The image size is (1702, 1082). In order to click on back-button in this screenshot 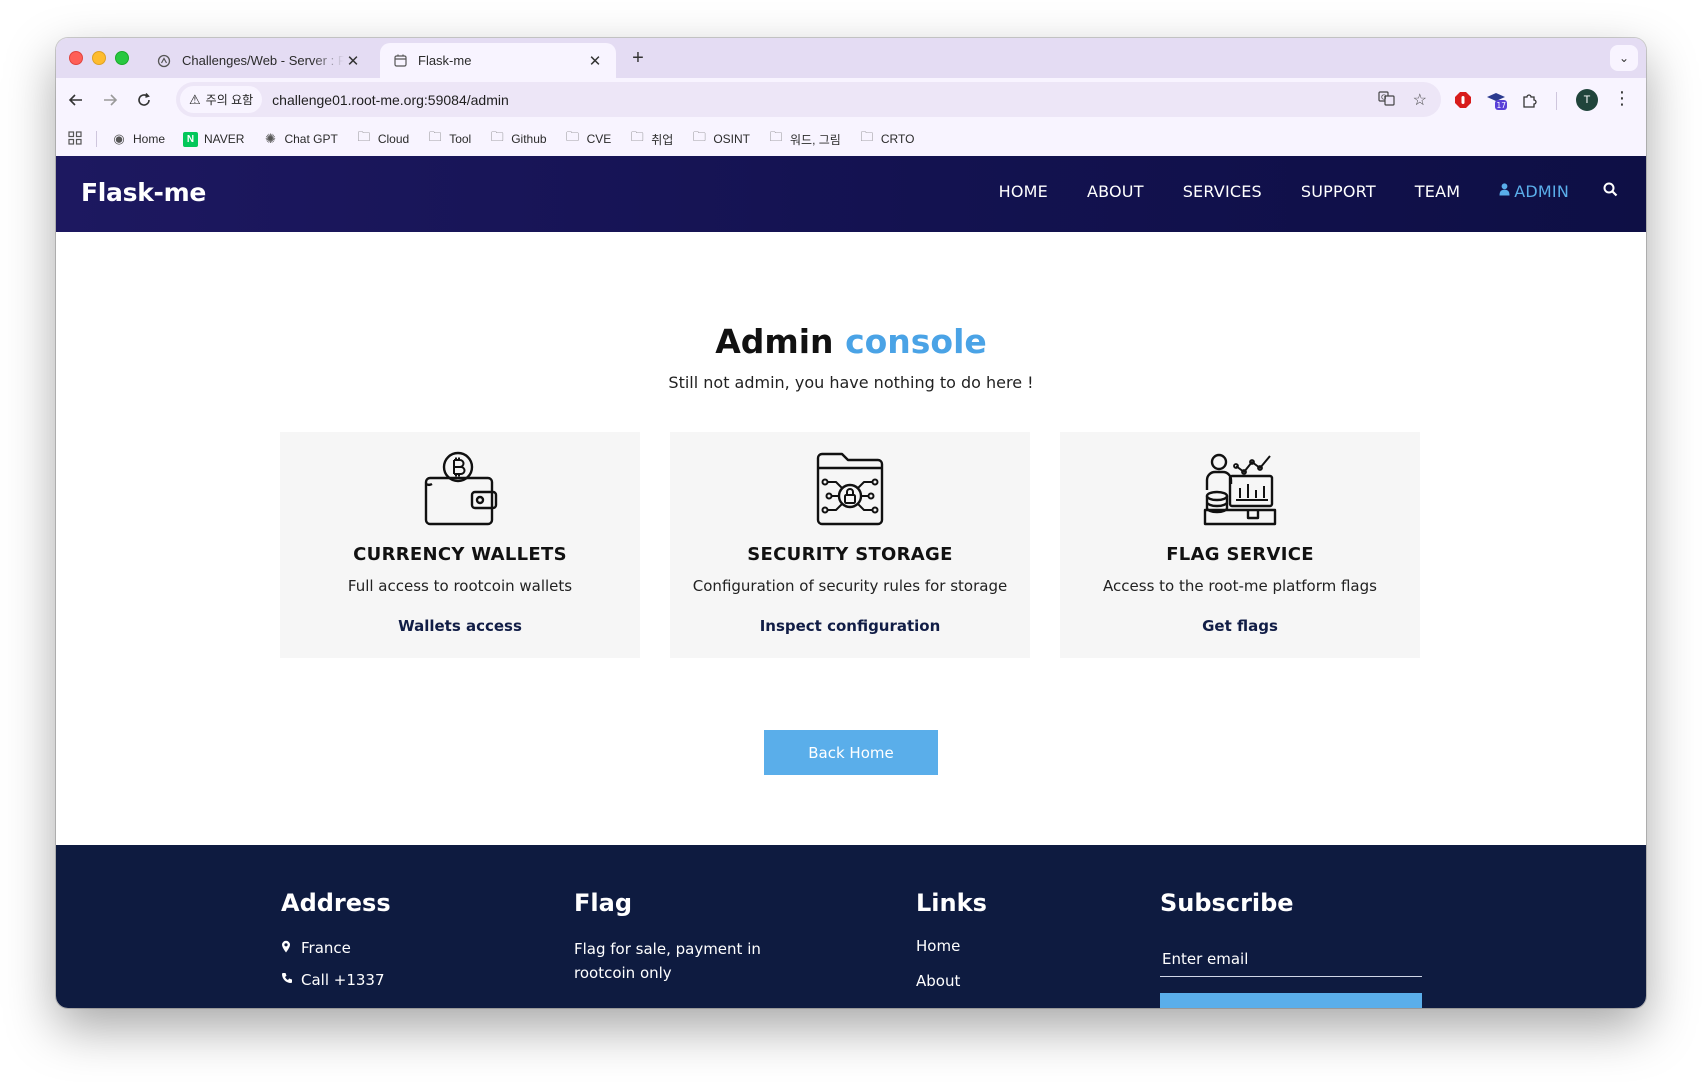, I will do `click(76, 100)`.